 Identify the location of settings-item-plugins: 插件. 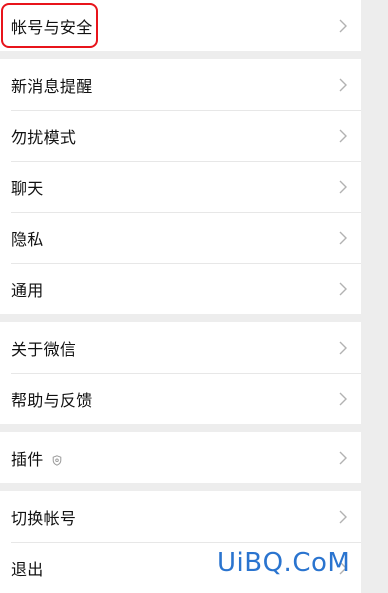
(180, 457).